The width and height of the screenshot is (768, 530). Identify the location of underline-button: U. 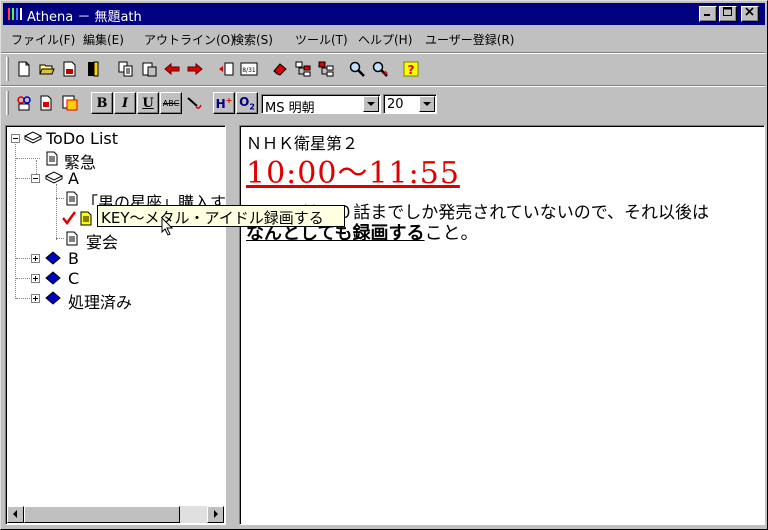
(148, 103).